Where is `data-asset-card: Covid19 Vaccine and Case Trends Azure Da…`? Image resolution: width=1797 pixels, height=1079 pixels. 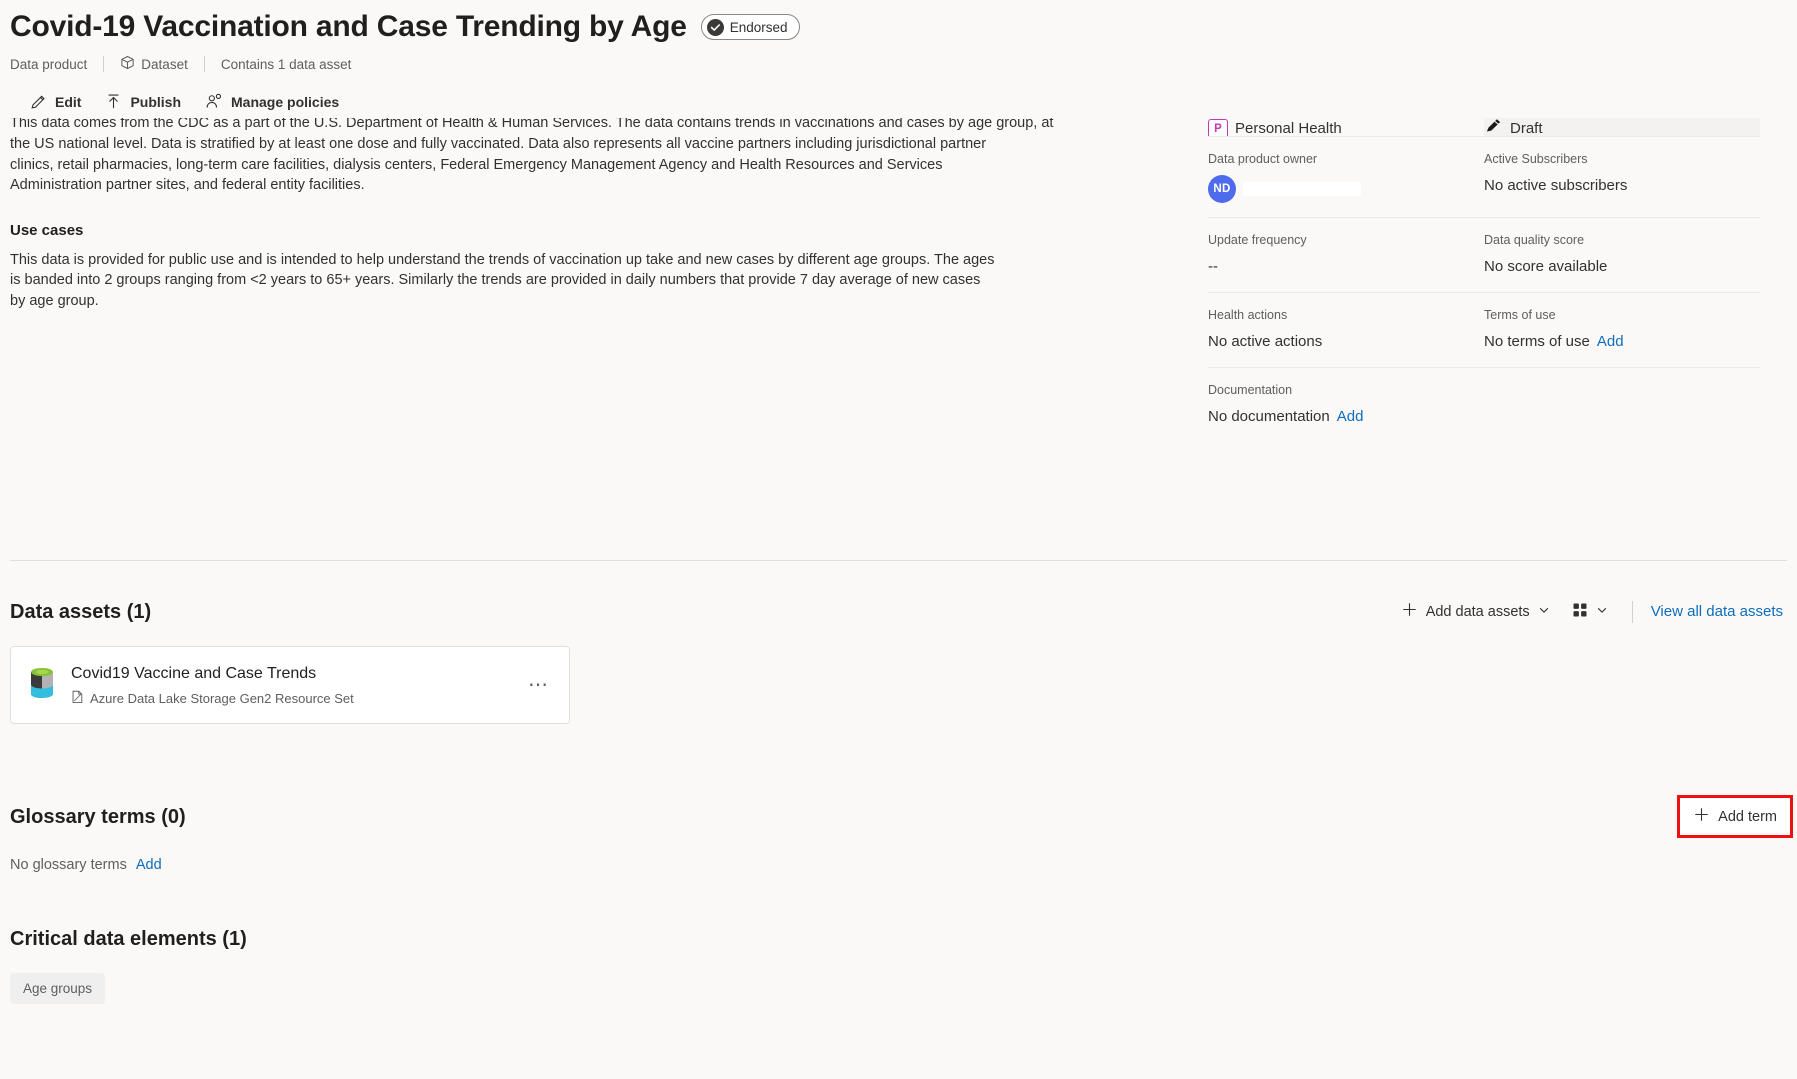
data-asset-card: Covid19 Vaccine and Case Trends Azure Da… is located at coordinates (290, 685).